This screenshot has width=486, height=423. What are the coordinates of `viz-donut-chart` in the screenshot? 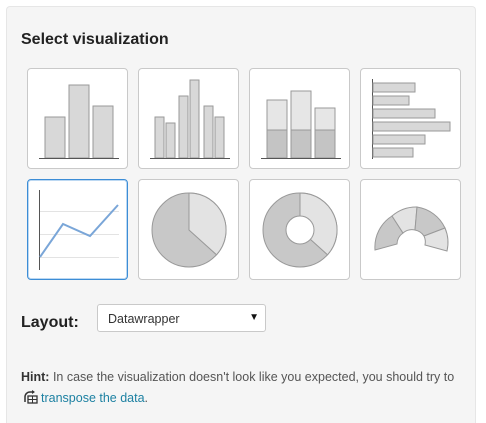 It's located at (299, 229).